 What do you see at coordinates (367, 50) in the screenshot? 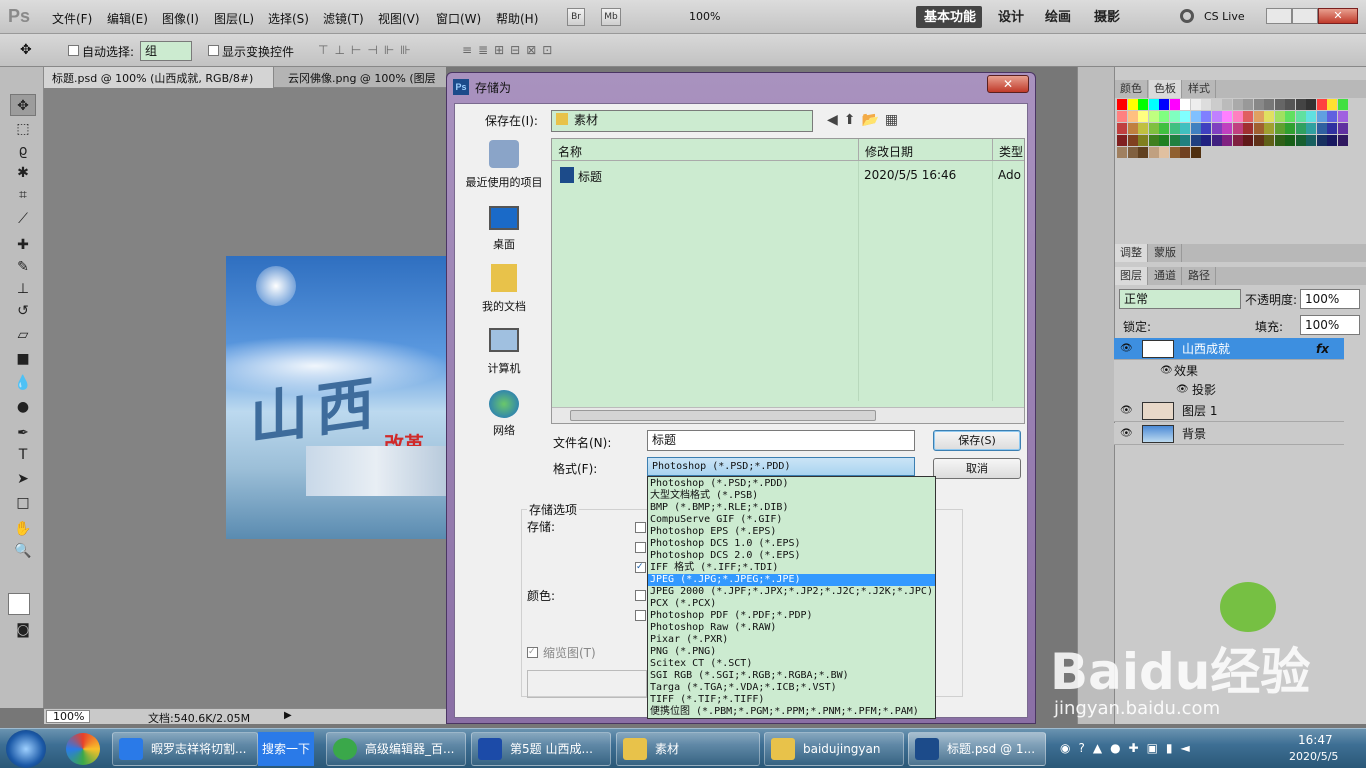
I see `align-icons: ⊤⊥⊢⊣⊩⊪` at bounding box center [367, 50].